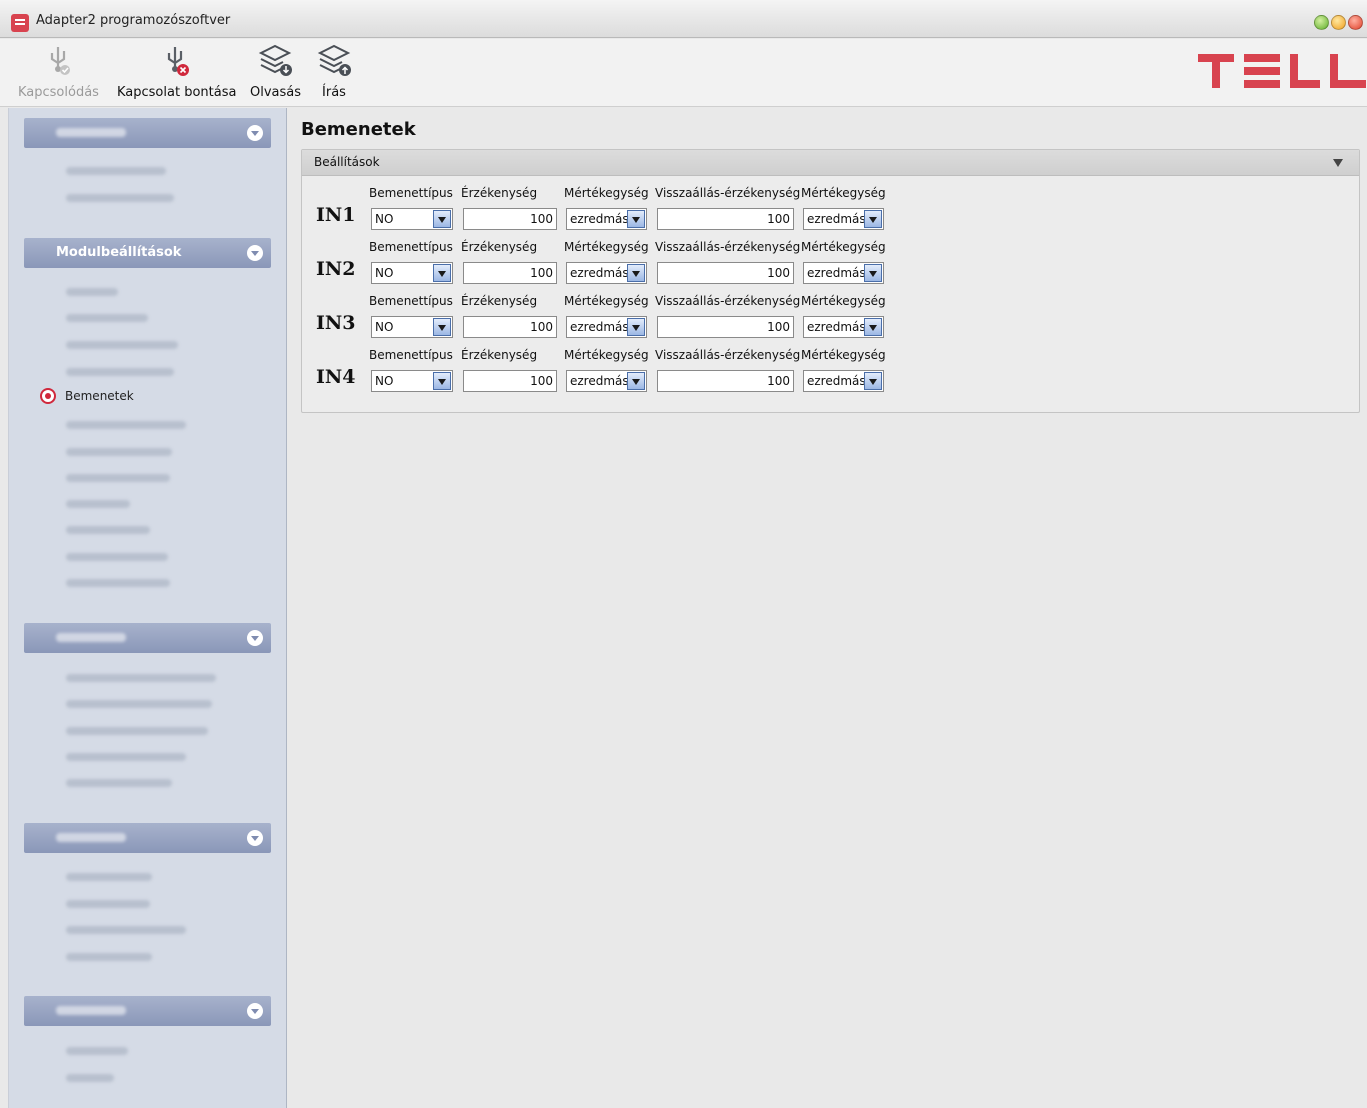 The height and width of the screenshot is (1108, 1367). Describe the element at coordinates (147, 253) in the screenshot. I see `sidebar-section-module-settings: Modulbeállítások` at that location.